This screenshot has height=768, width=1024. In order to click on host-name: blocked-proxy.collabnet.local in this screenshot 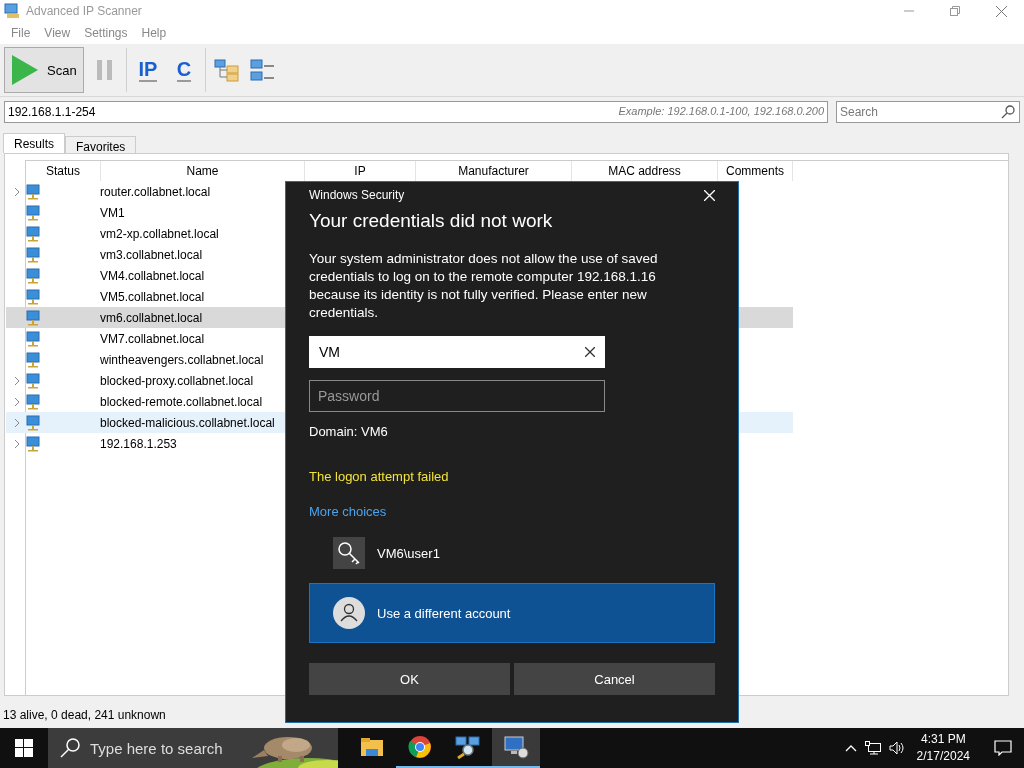, I will do `click(177, 380)`.